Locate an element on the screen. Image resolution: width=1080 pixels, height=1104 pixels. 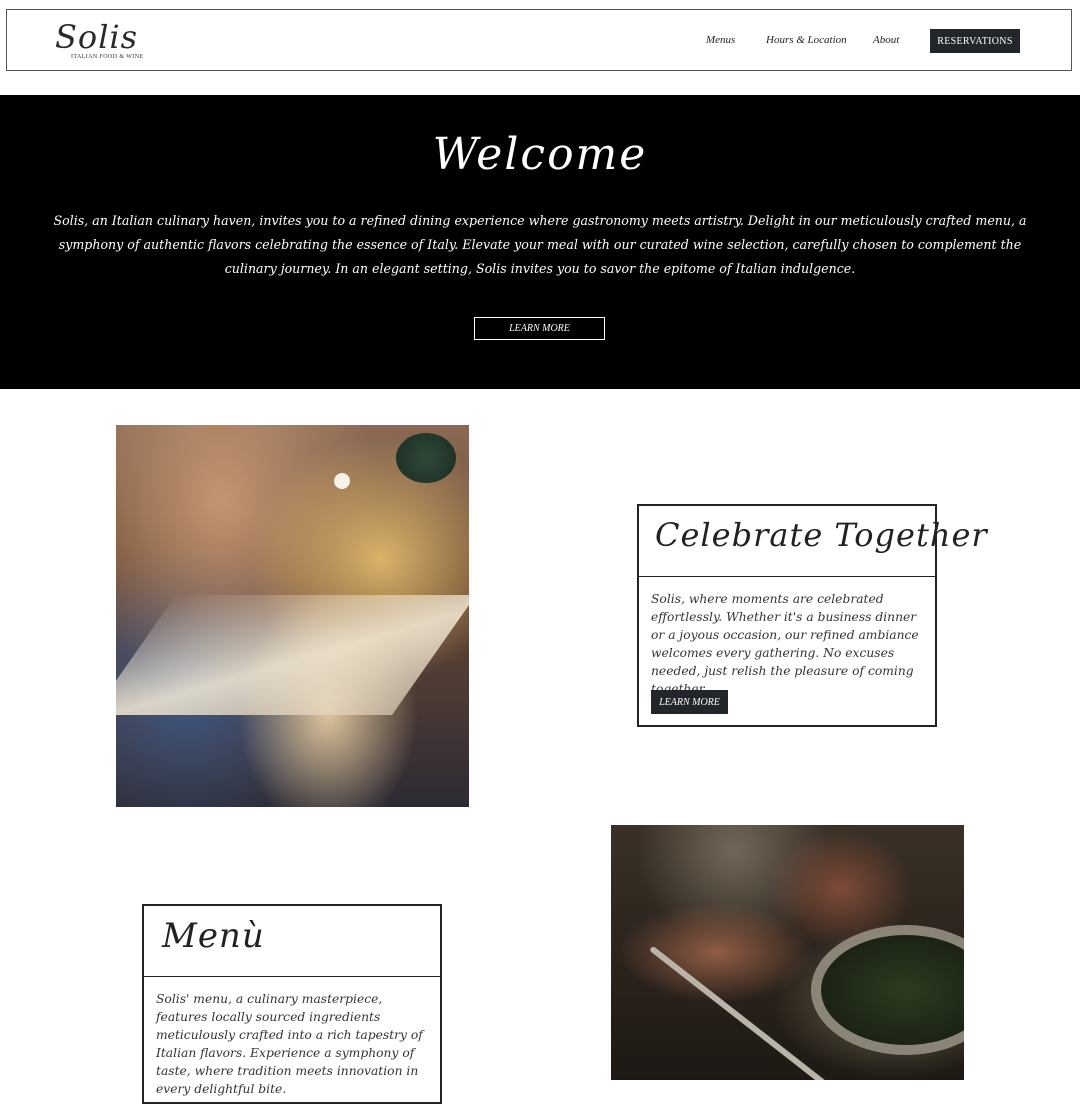
celebrate-title: Celebrate Together is located at coordinates (821, 535).